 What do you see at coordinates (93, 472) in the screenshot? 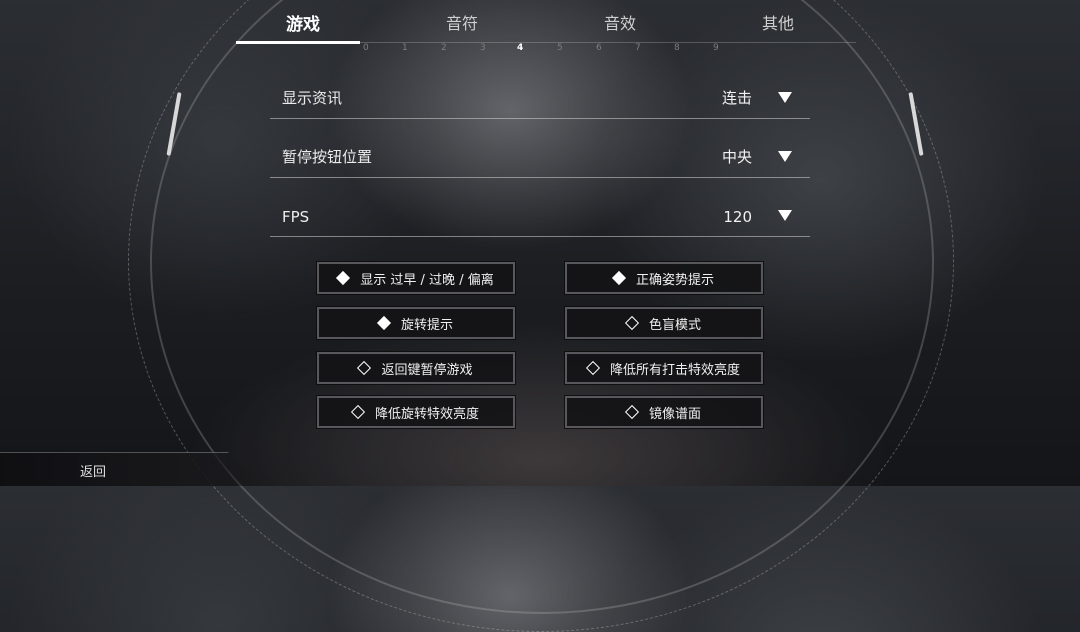
I see `back-label: 返回` at bounding box center [93, 472].